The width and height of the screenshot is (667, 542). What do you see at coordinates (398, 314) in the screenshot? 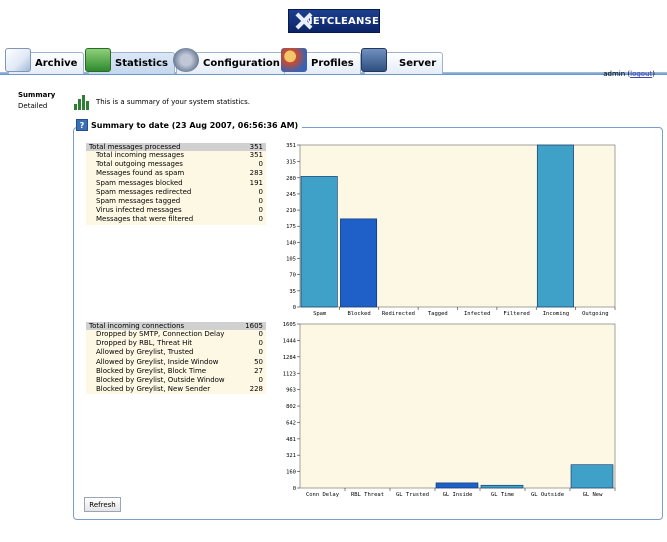
I see `messages-chart-xtick-label: Redirected` at bounding box center [398, 314].